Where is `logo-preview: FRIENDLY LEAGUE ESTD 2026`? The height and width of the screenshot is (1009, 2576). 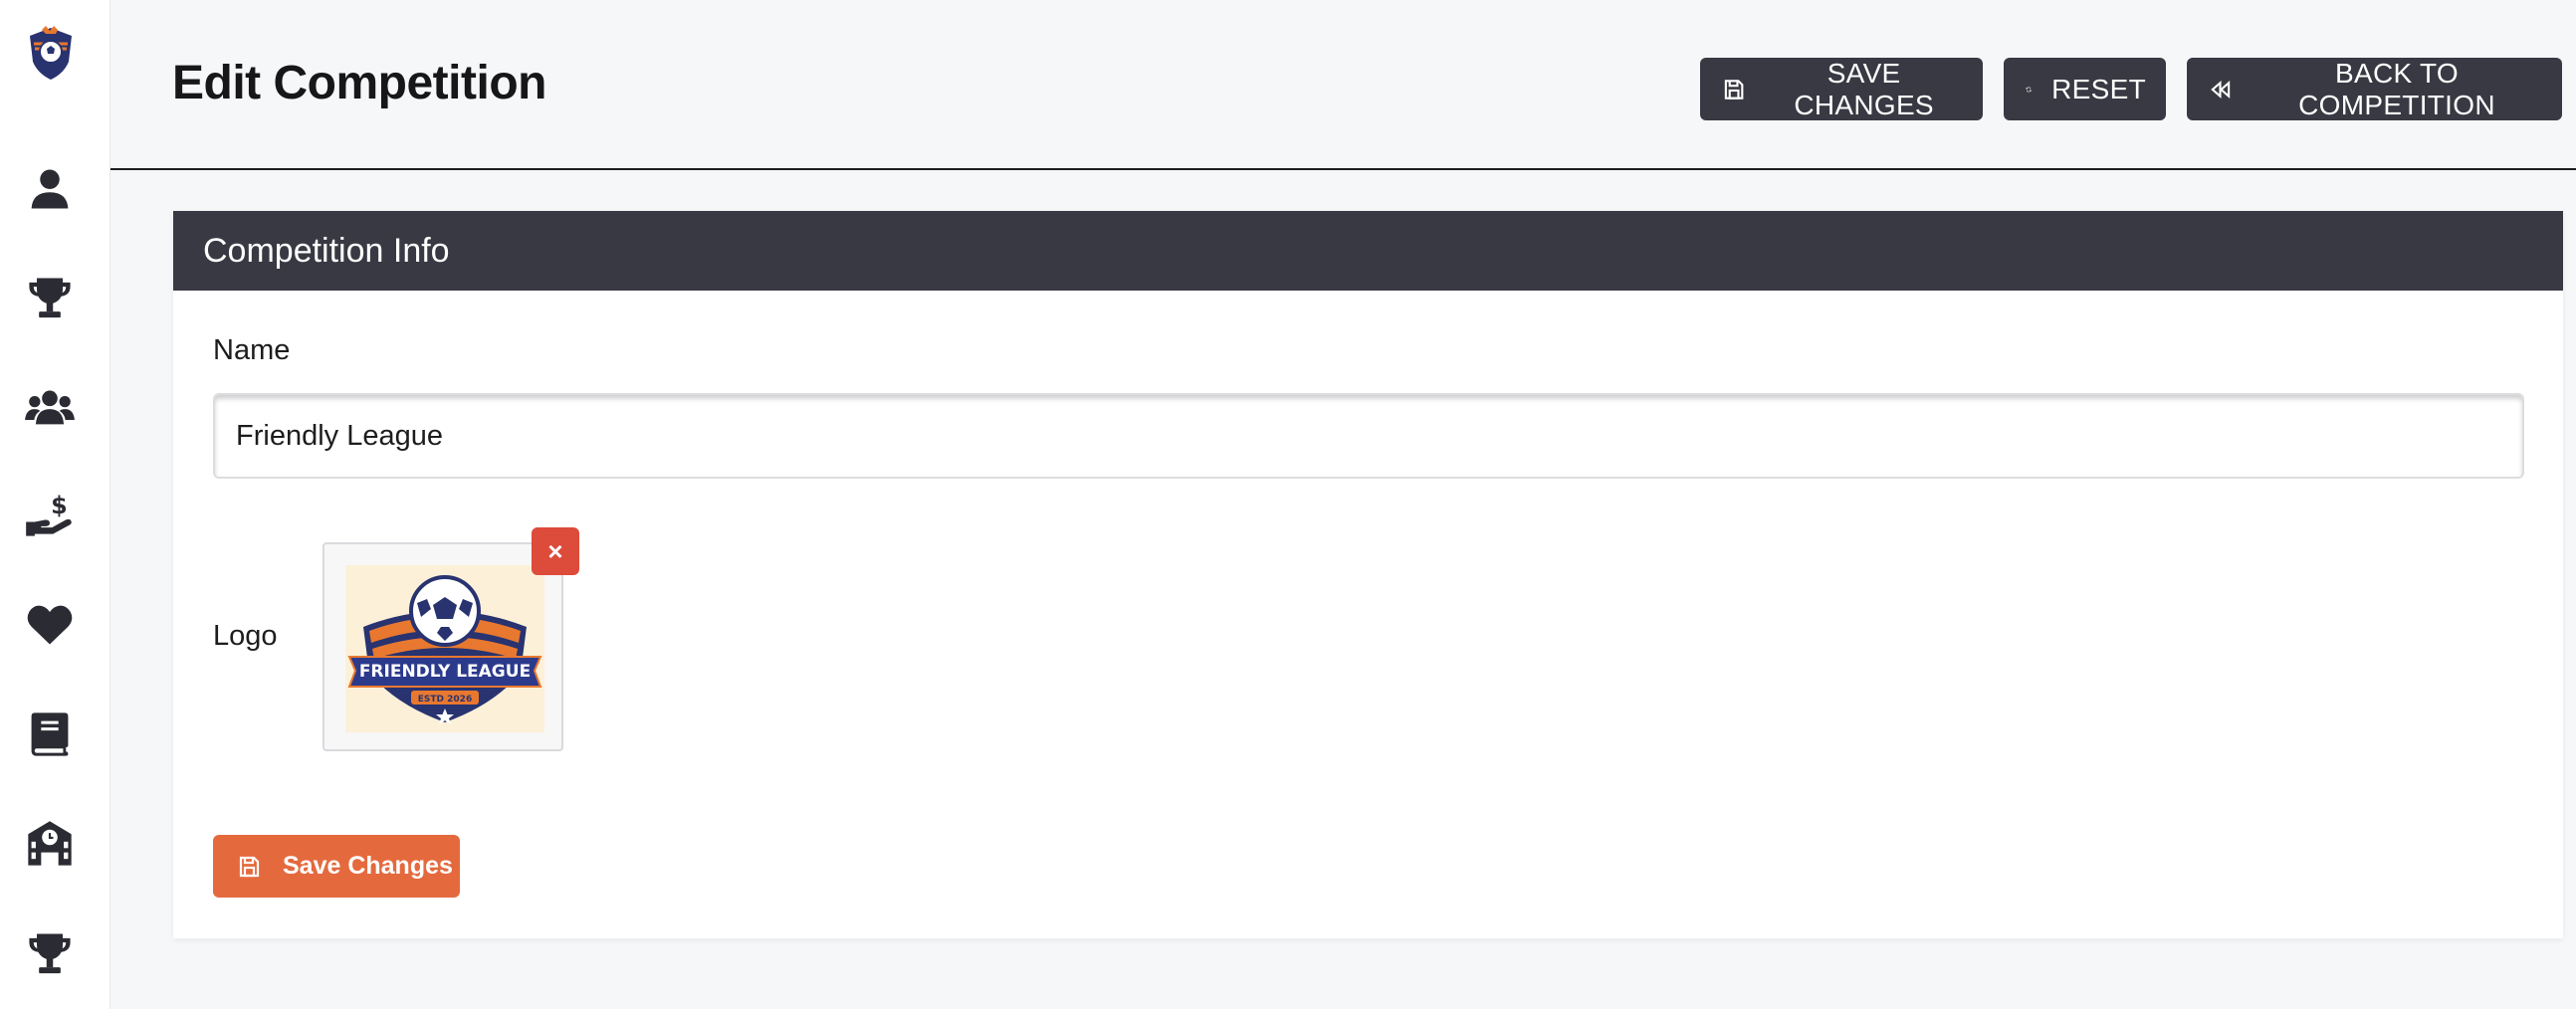
logo-preview: FRIENDLY LEAGUE ESTD 2026 is located at coordinates (442, 646).